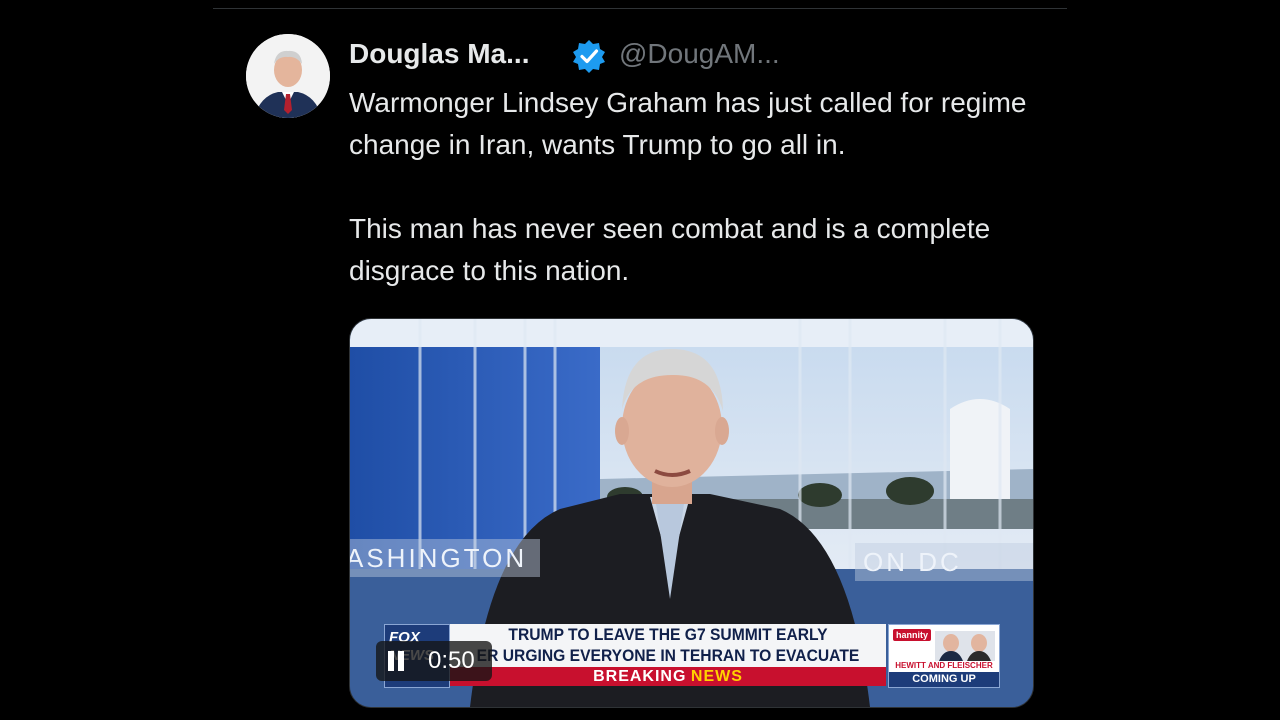 This screenshot has width=1280, height=720. I want to click on coming-up-guests-image, so click(965, 646).